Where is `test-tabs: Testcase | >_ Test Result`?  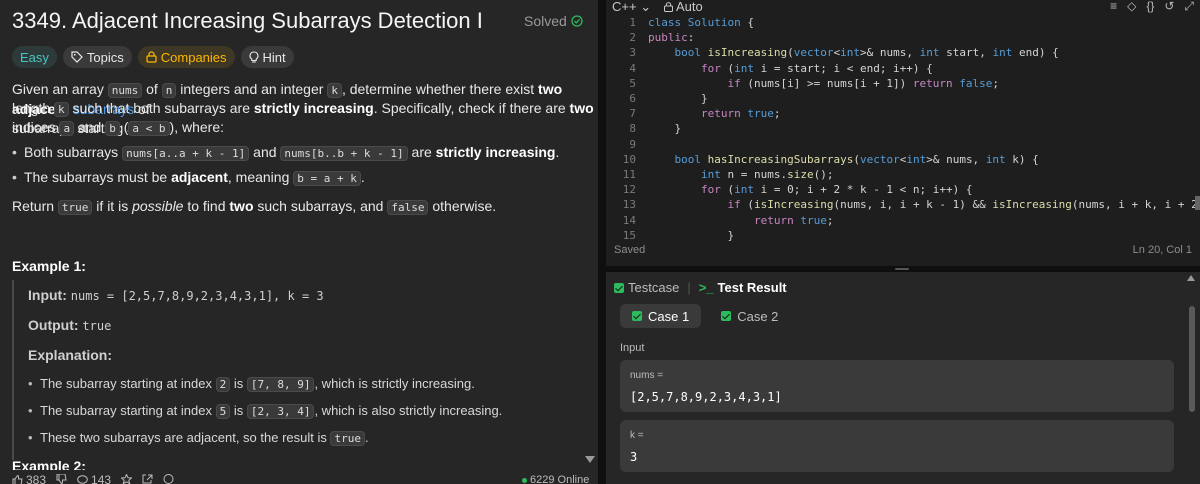 test-tabs: Testcase | >_ Test Result is located at coordinates (700, 287).